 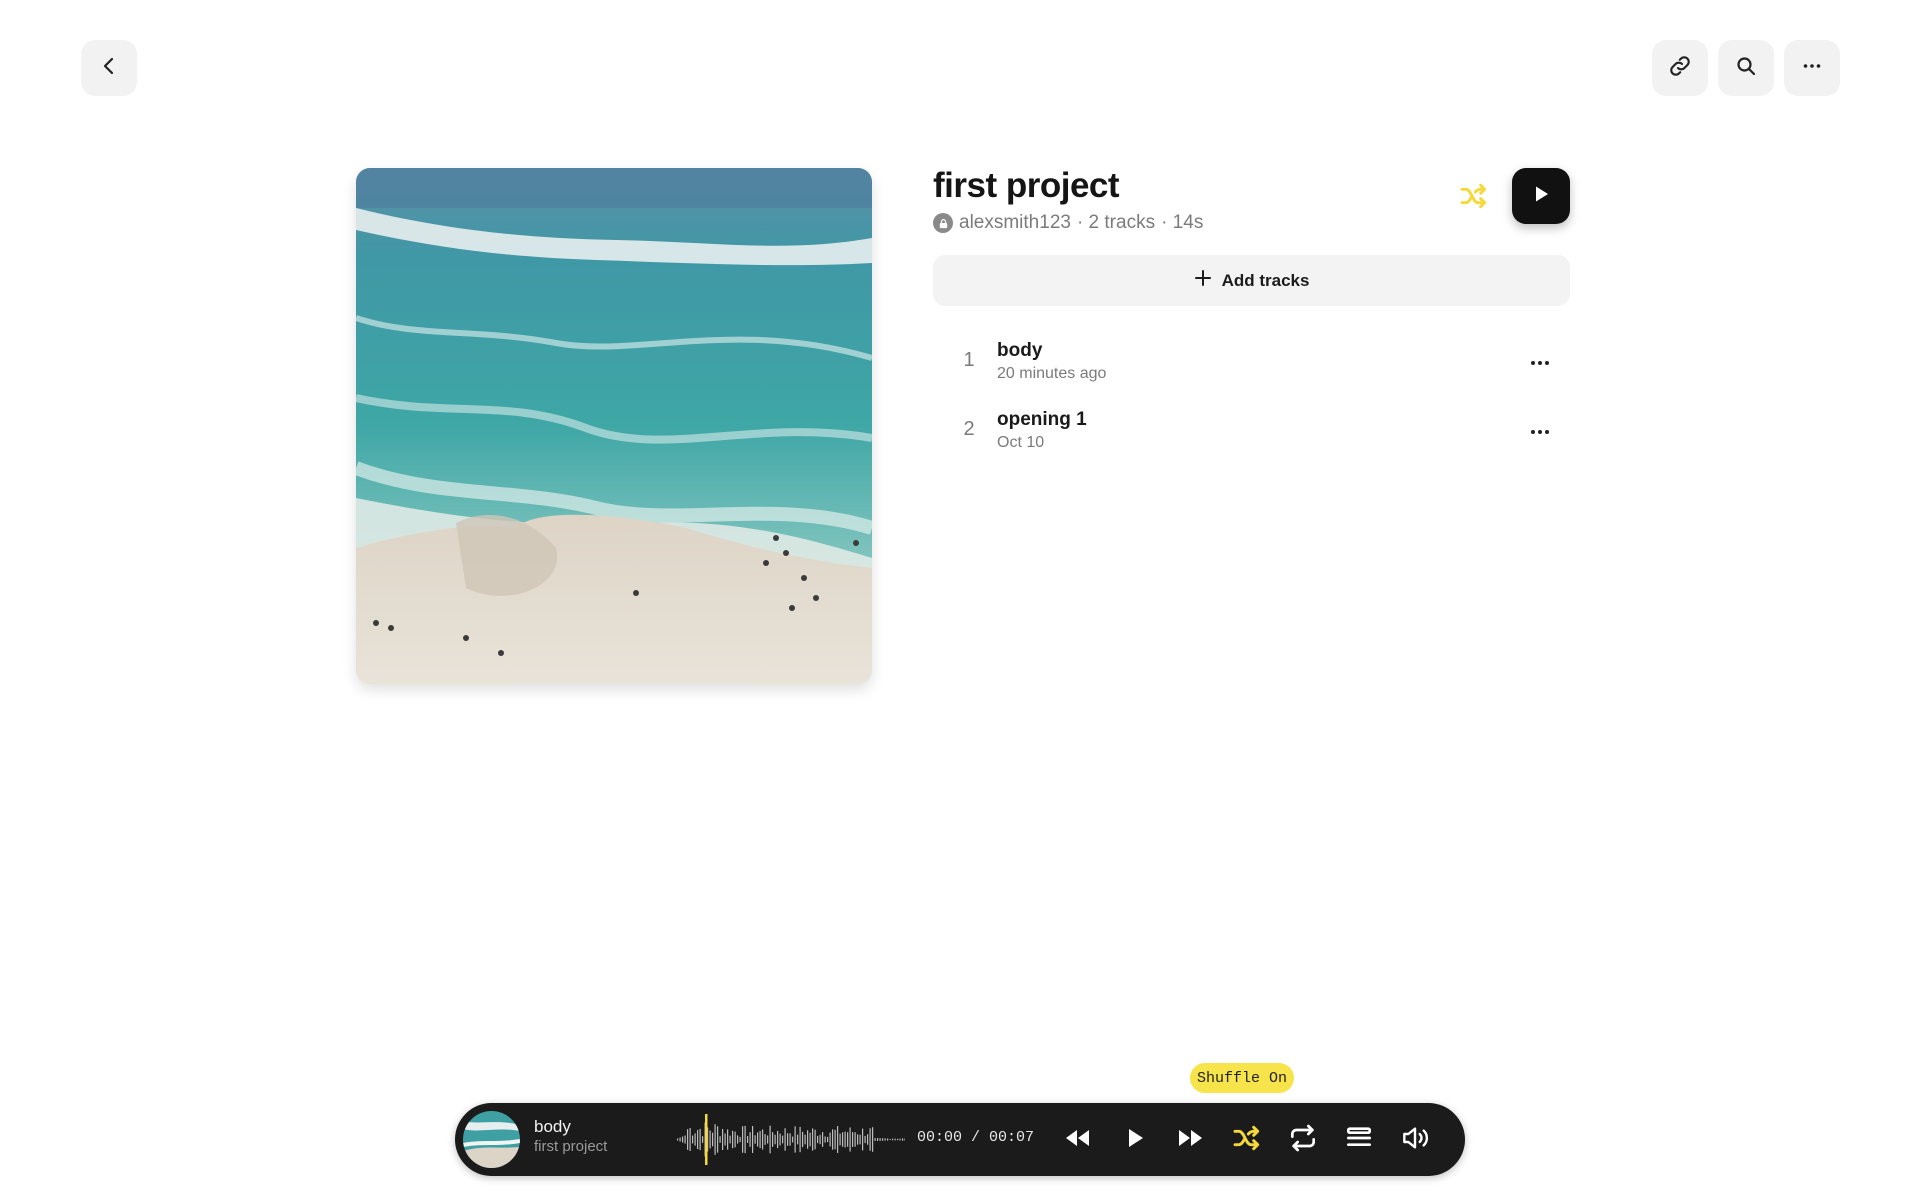 What do you see at coordinates (1190, 1140) in the screenshot?
I see `fast-forward-button` at bounding box center [1190, 1140].